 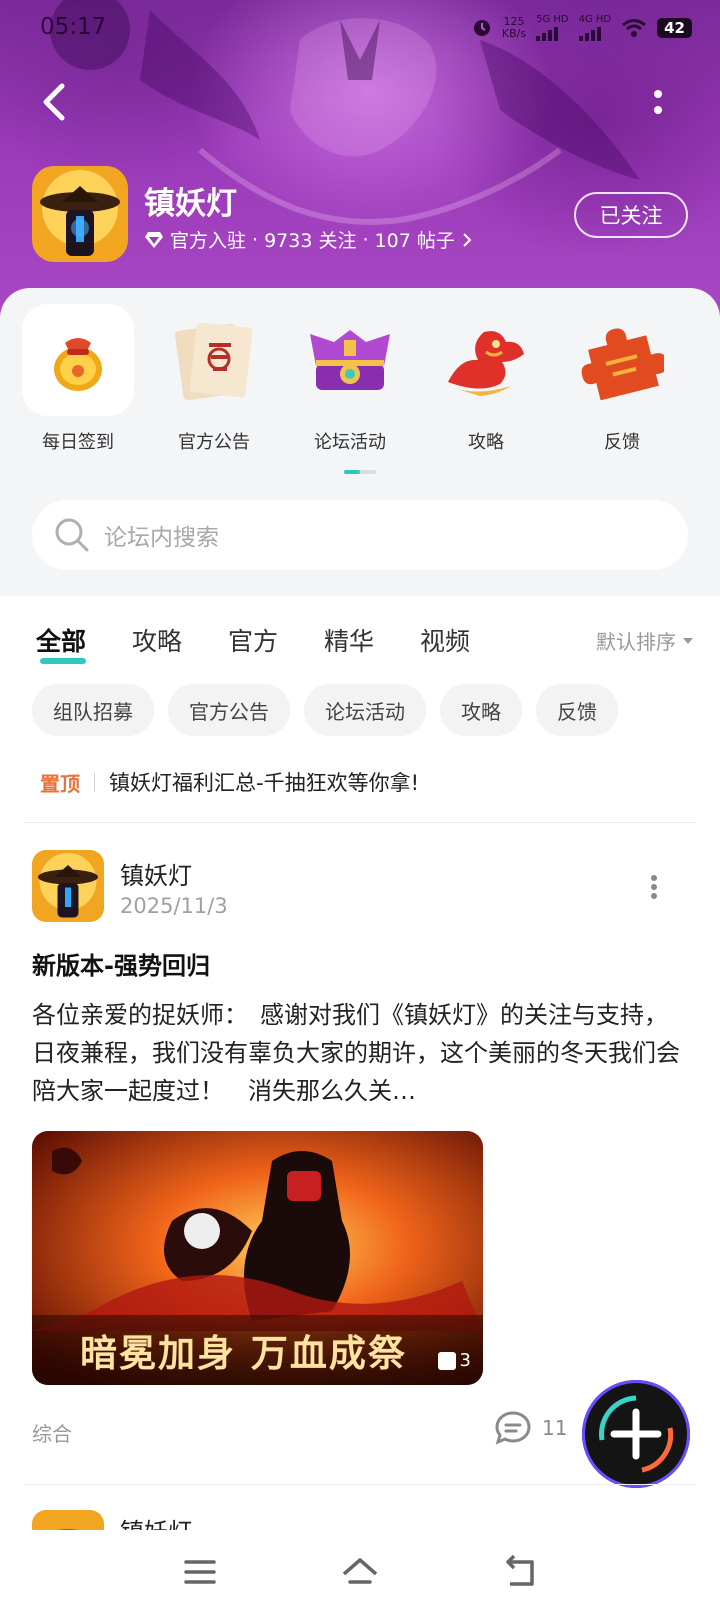 I want to click on post-title: 新版本-强势回归, so click(x=121, y=963).